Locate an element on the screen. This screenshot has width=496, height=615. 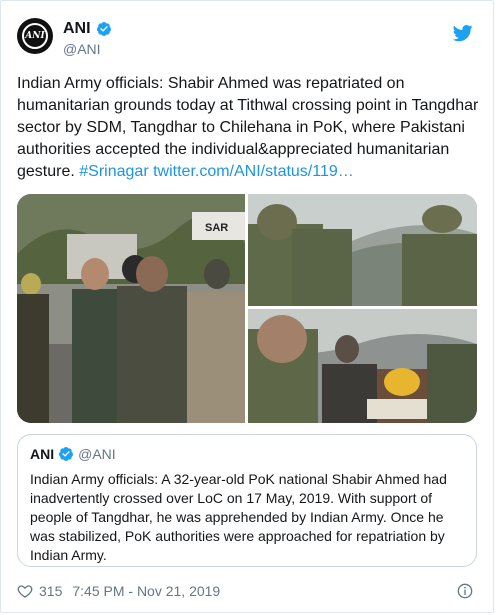
author-block: ANI @ANI is located at coordinates (87, 38).